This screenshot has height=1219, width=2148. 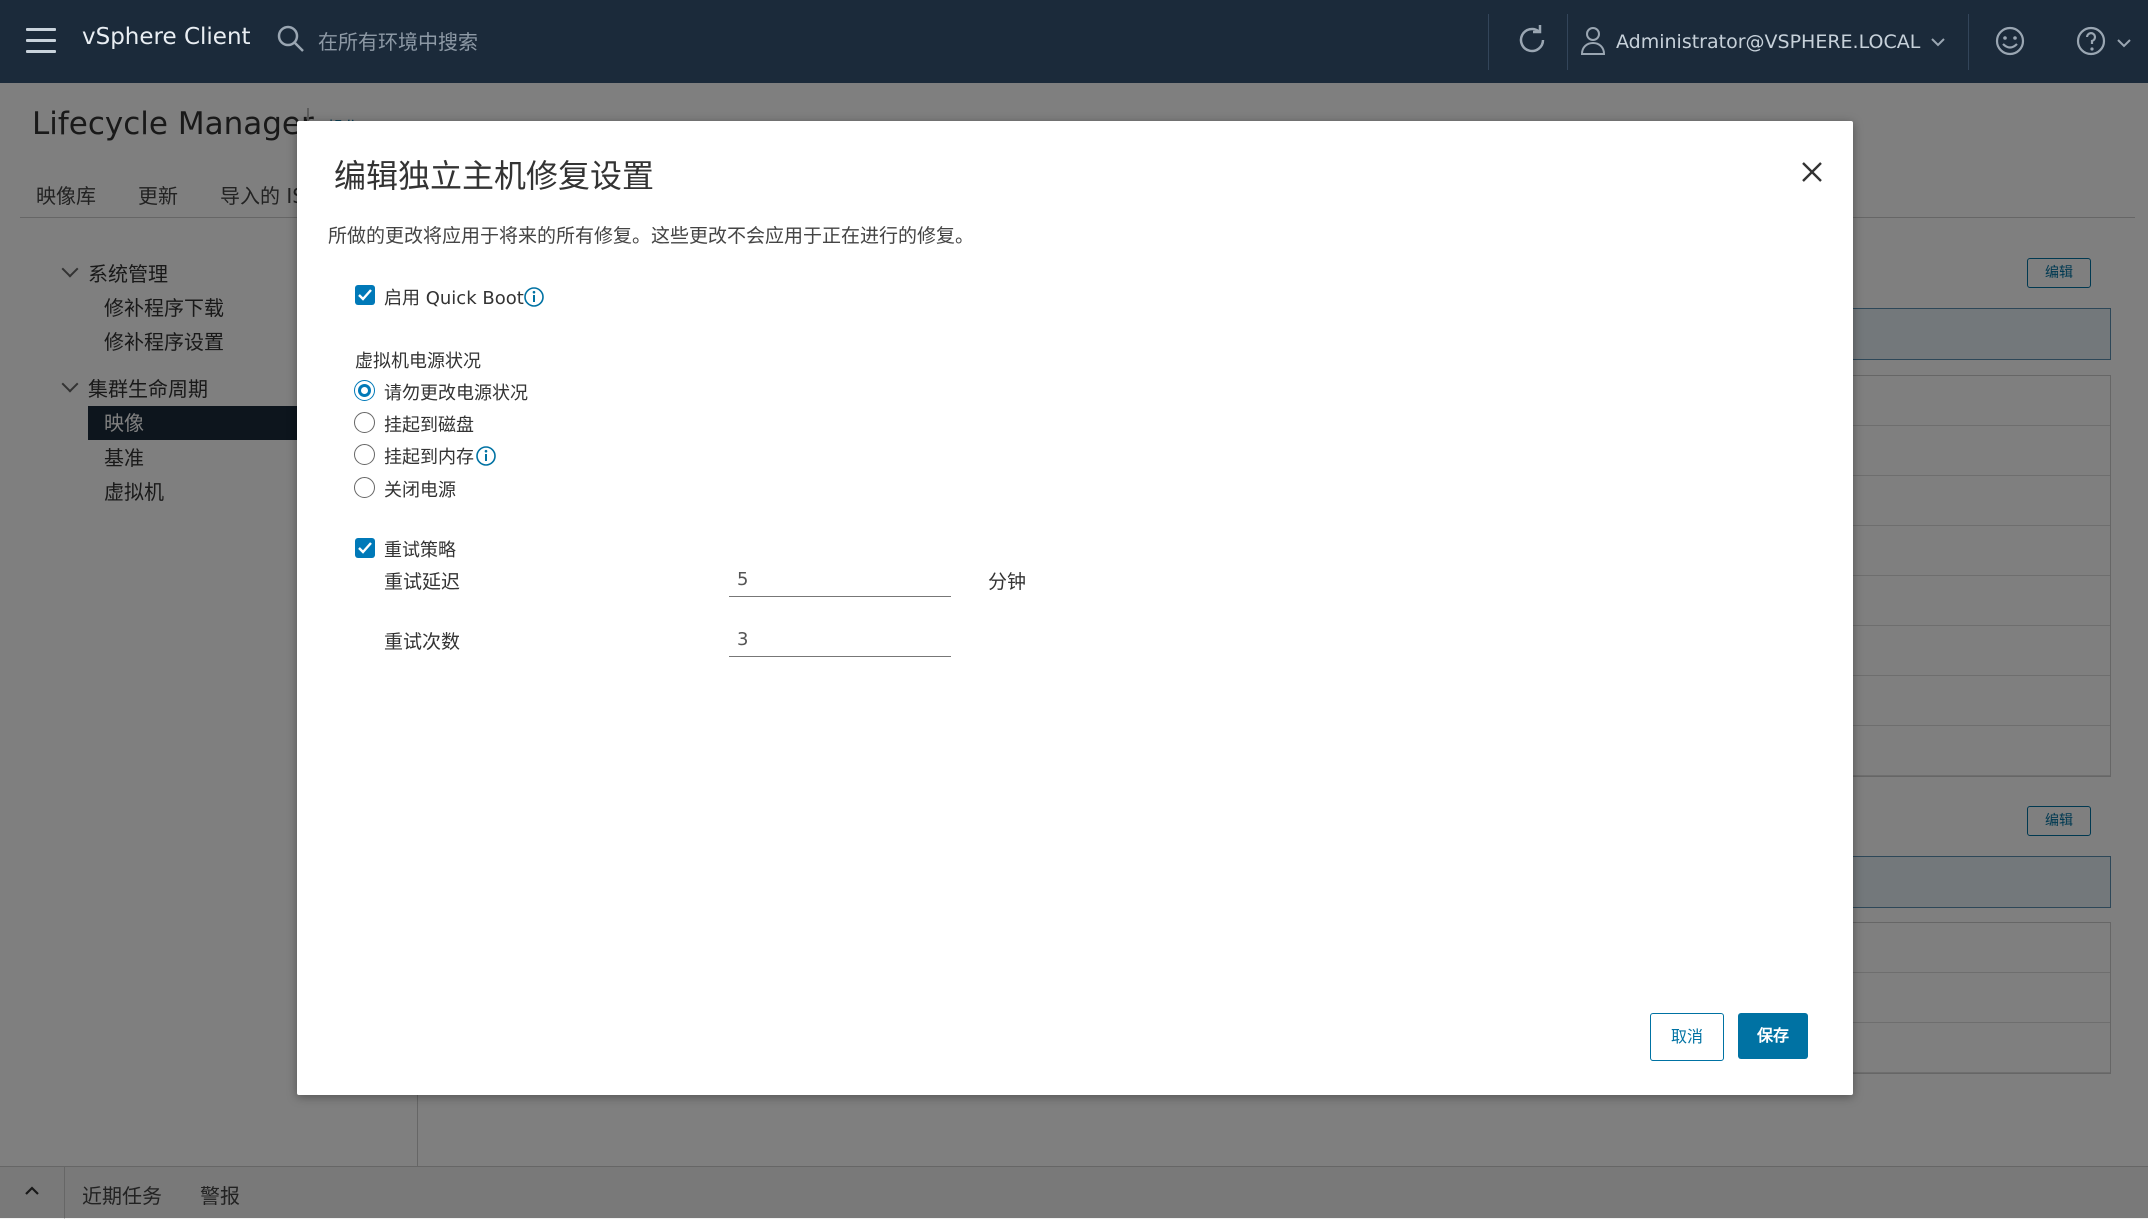 What do you see at coordinates (2091, 43) in the screenshot?
I see `help-icon` at bounding box center [2091, 43].